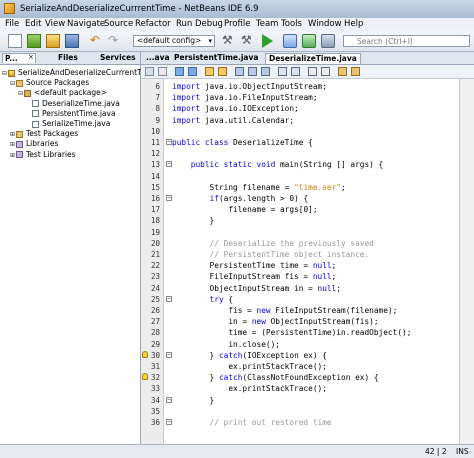 Image resolution: width=474 pixels, height=458 pixels. I want to click on tree-item: DeserializeTime.java, so click(73, 104).